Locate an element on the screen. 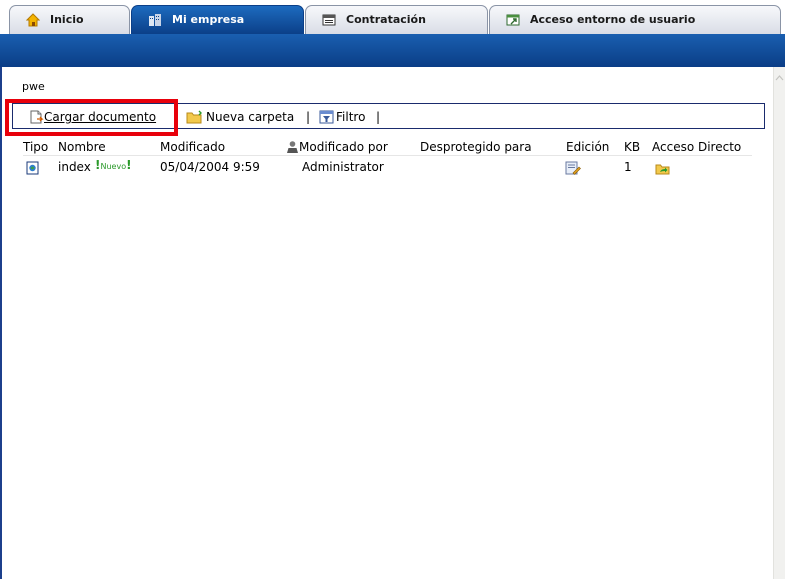 This screenshot has height=579, width=785. header-divider is located at coordinates (387, 155).